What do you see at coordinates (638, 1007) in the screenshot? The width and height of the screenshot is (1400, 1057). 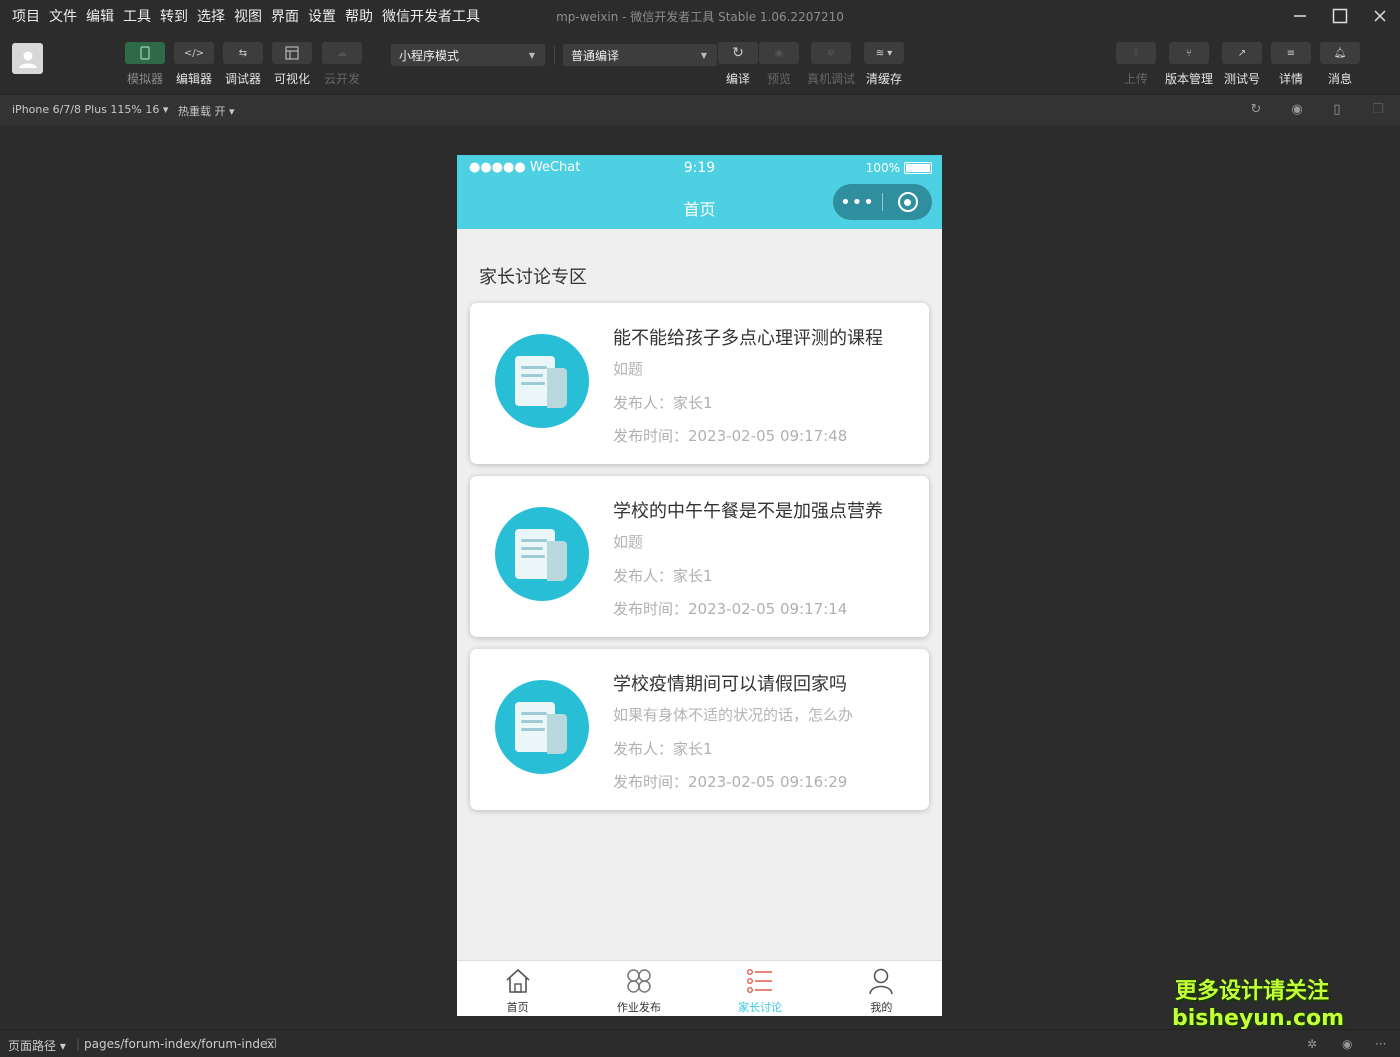 I see `tab-homework-label: 作业发布` at bounding box center [638, 1007].